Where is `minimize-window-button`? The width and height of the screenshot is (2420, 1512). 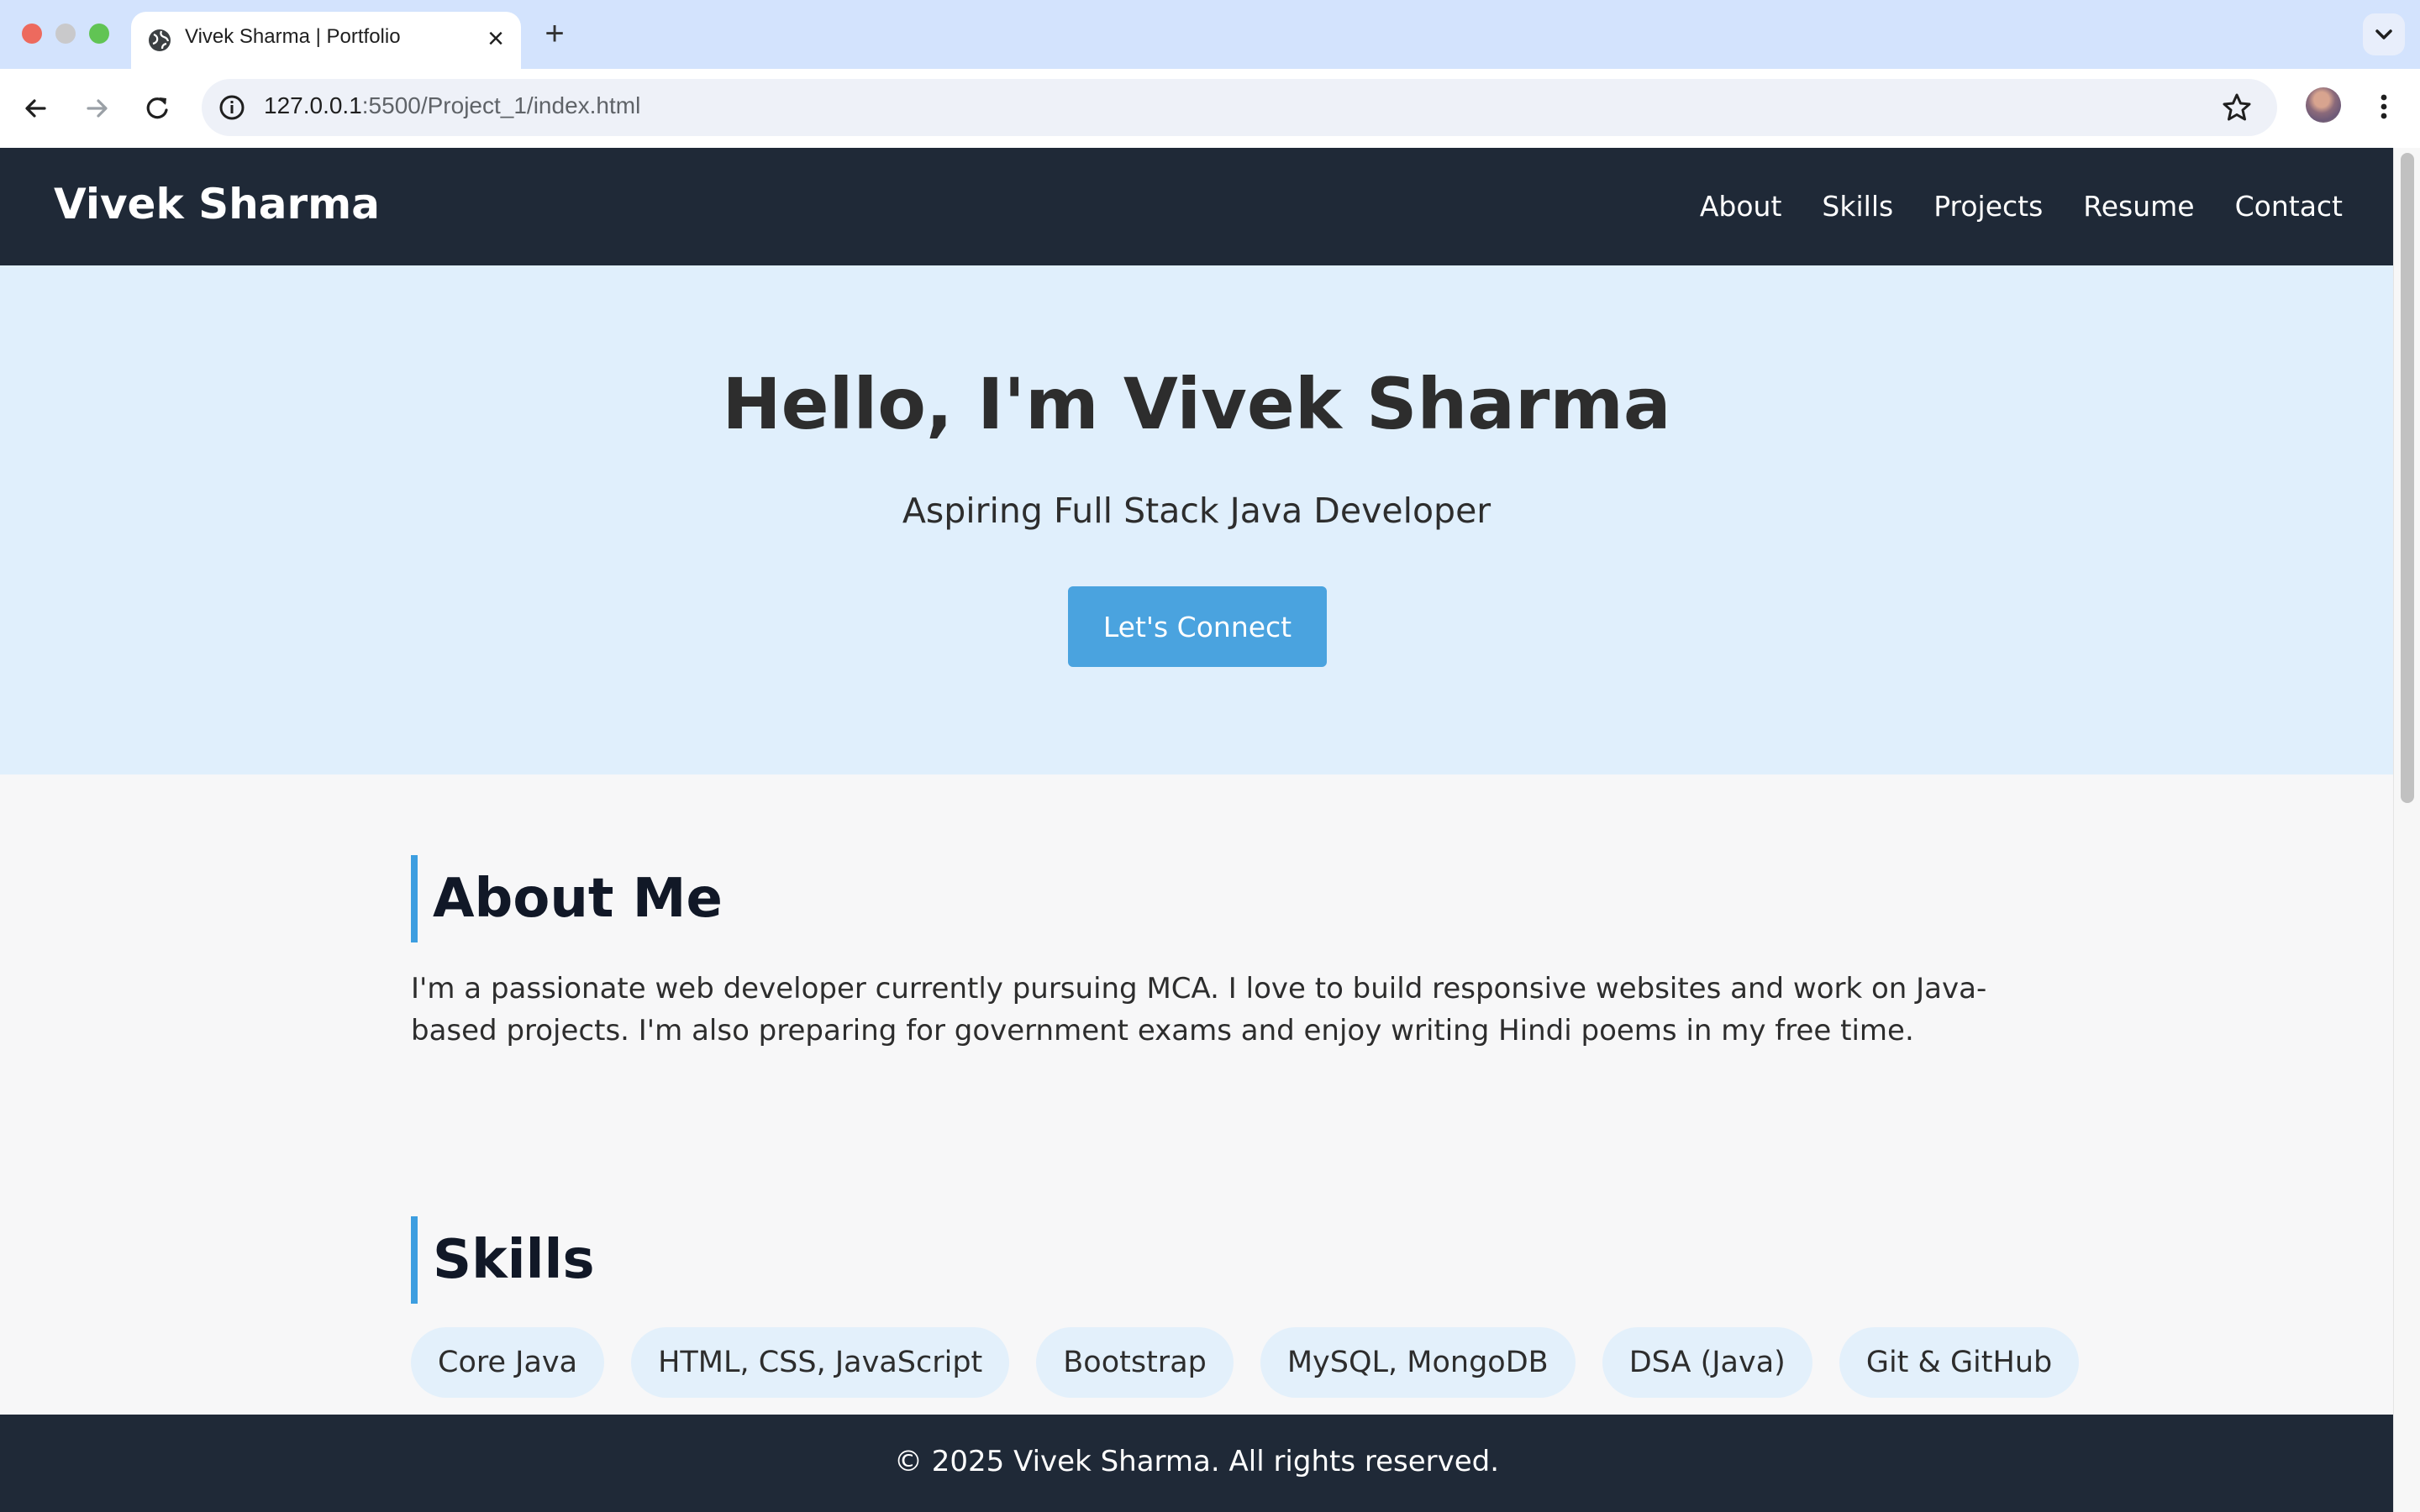 minimize-window-button is located at coordinates (65, 34).